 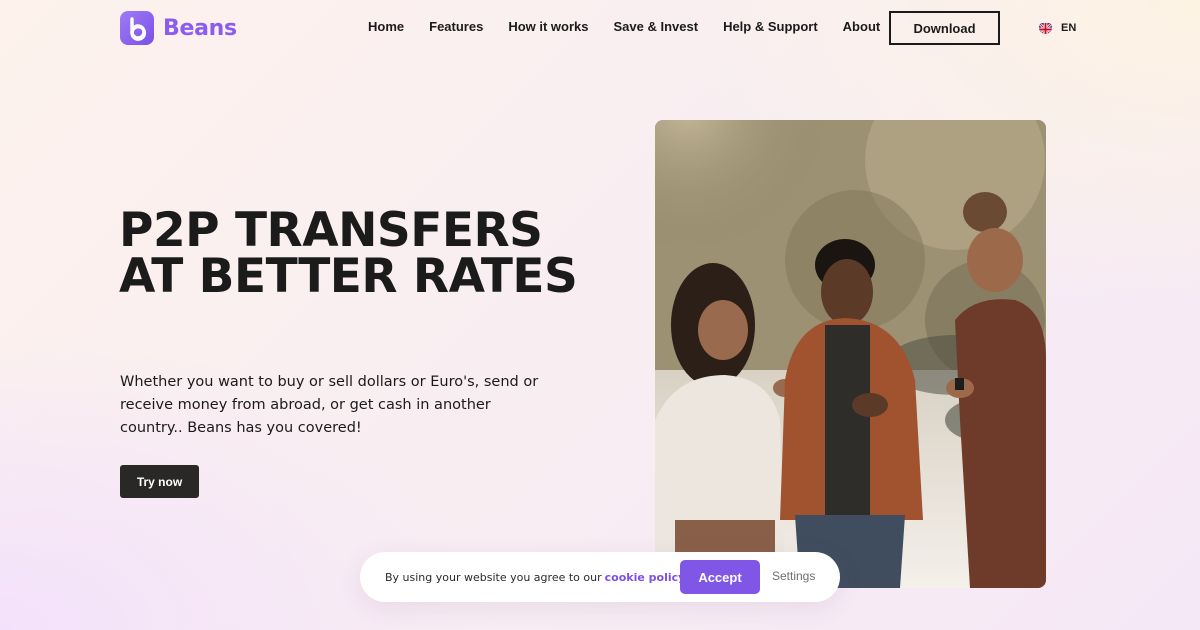 I want to click on nav-item-save-invest: Save & Invest, so click(x=656, y=26).